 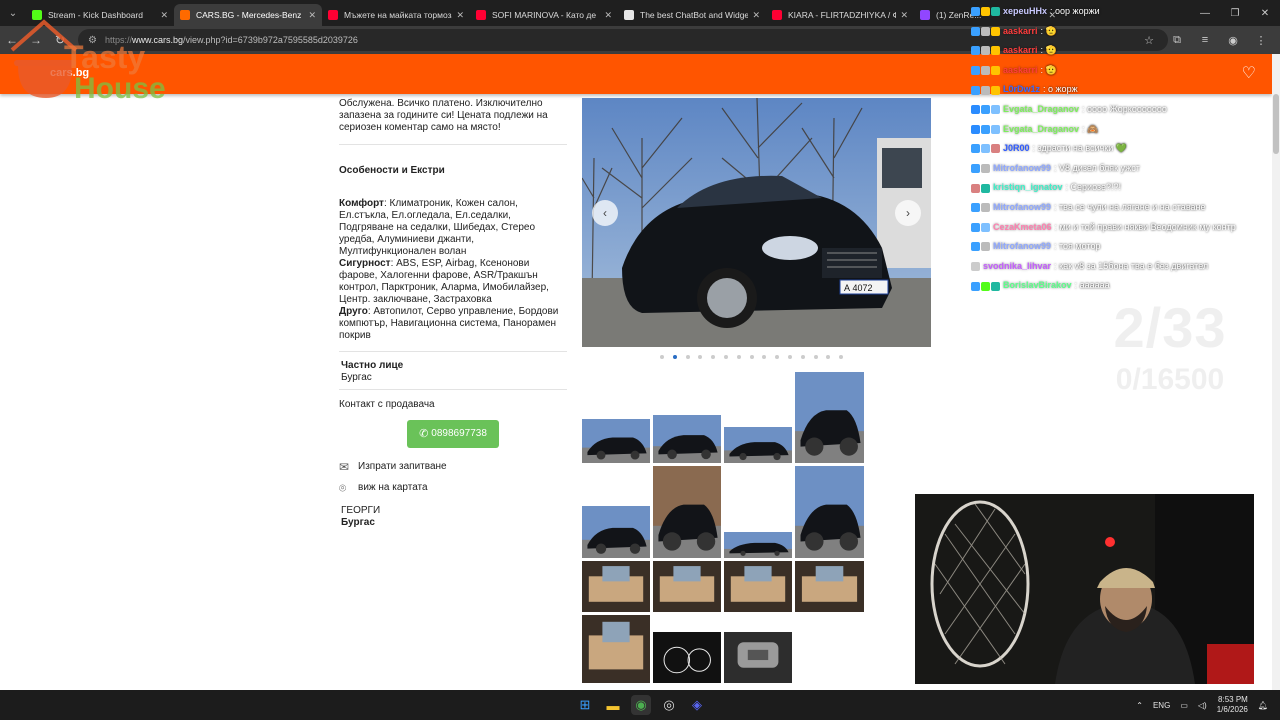 I want to click on clock: 8:53 PM 1/6/2026, so click(x=1232, y=705).